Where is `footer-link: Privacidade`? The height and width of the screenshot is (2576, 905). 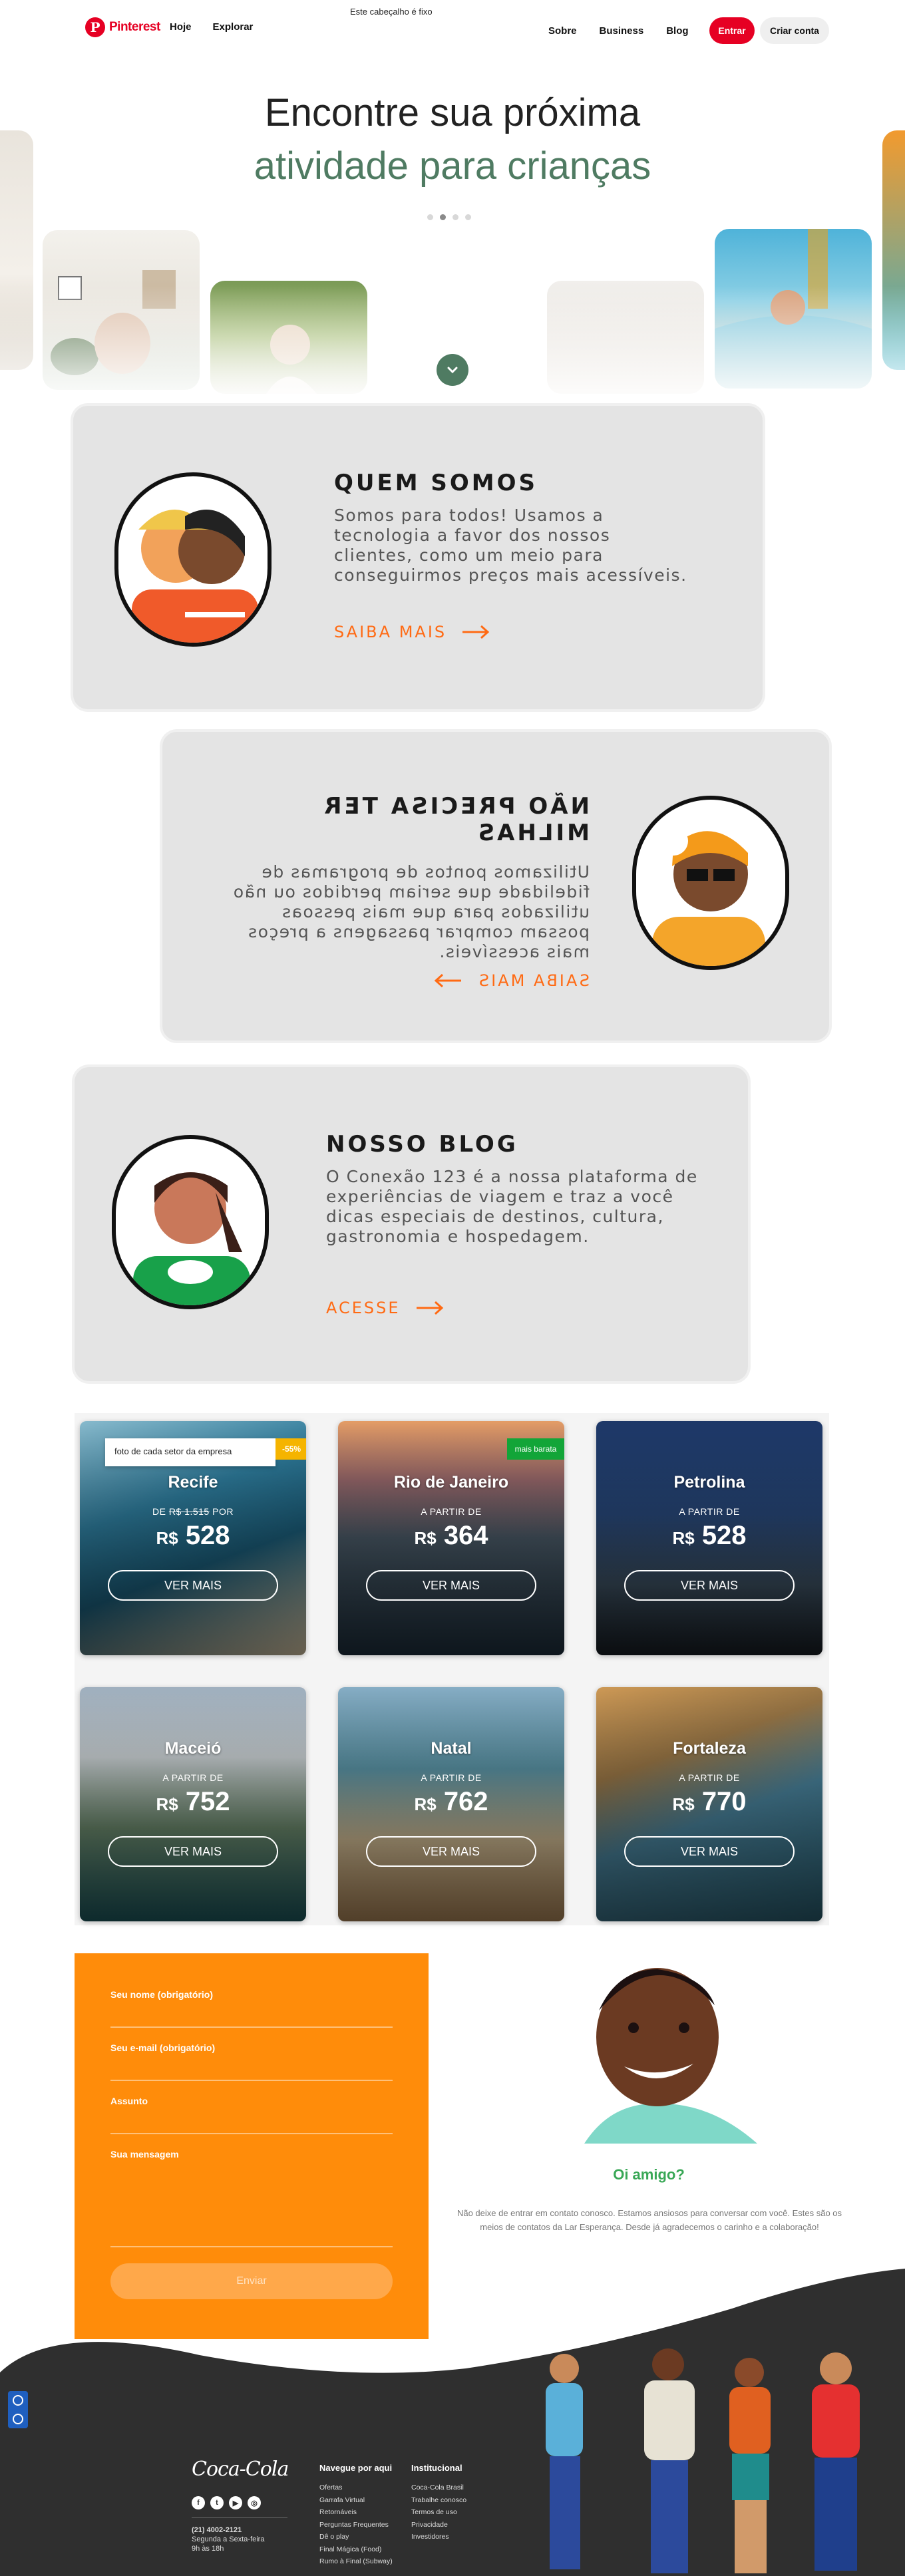 footer-link: Privacidade is located at coordinates (438, 2525).